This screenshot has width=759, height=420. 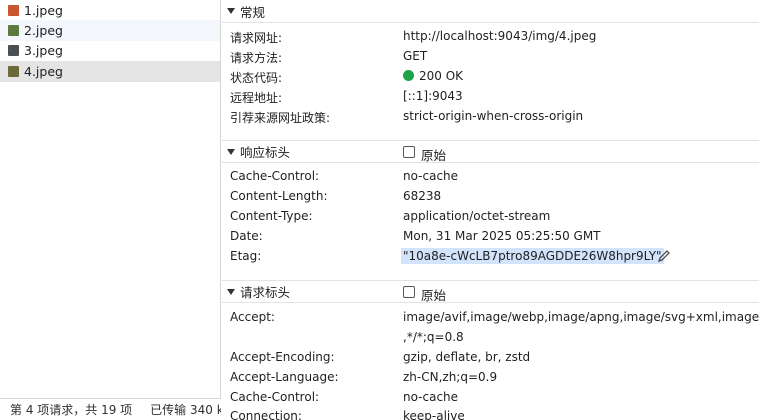 What do you see at coordinates (110, 50) in the screenshot?
I see `request-item: 3.jpeg` at bounding box center [110, 50].